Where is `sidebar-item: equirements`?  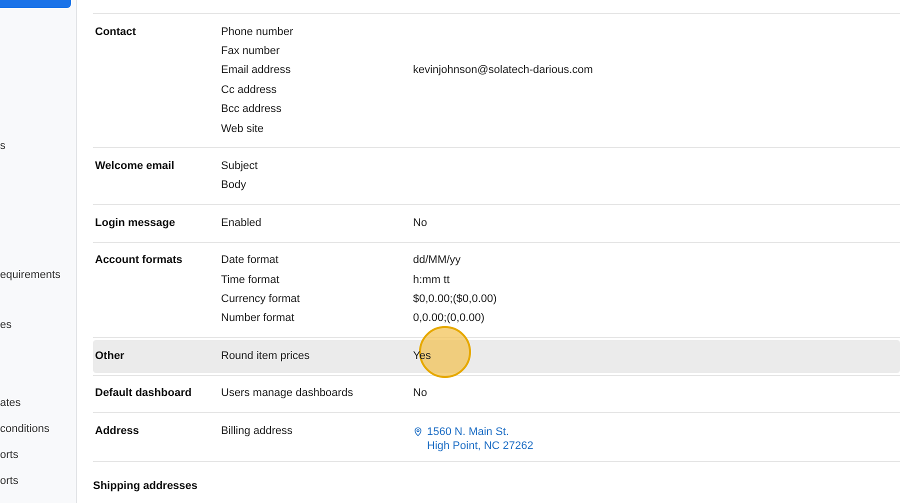
sidebar-item: equirements is located at coordinates (38, 275).